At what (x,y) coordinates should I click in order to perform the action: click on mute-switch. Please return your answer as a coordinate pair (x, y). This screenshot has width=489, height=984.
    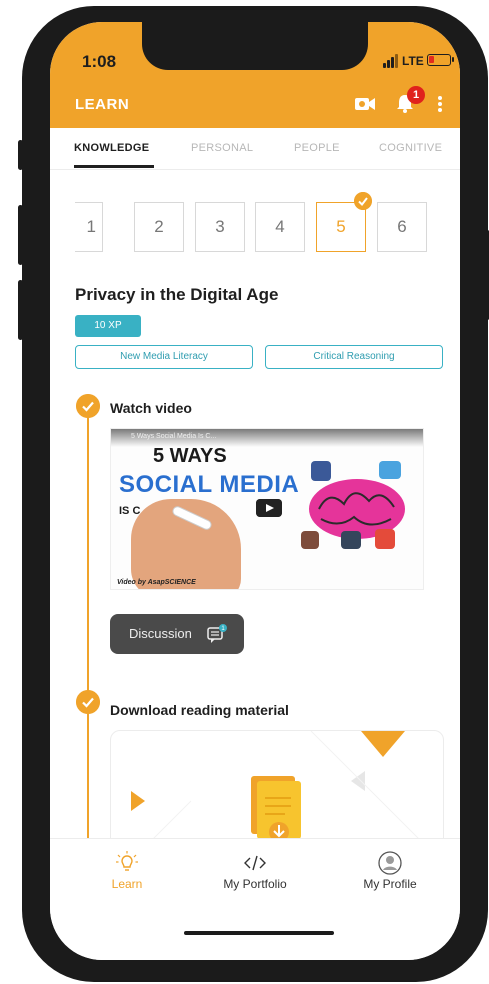
    Looking at the image, I should click on (20, 155).